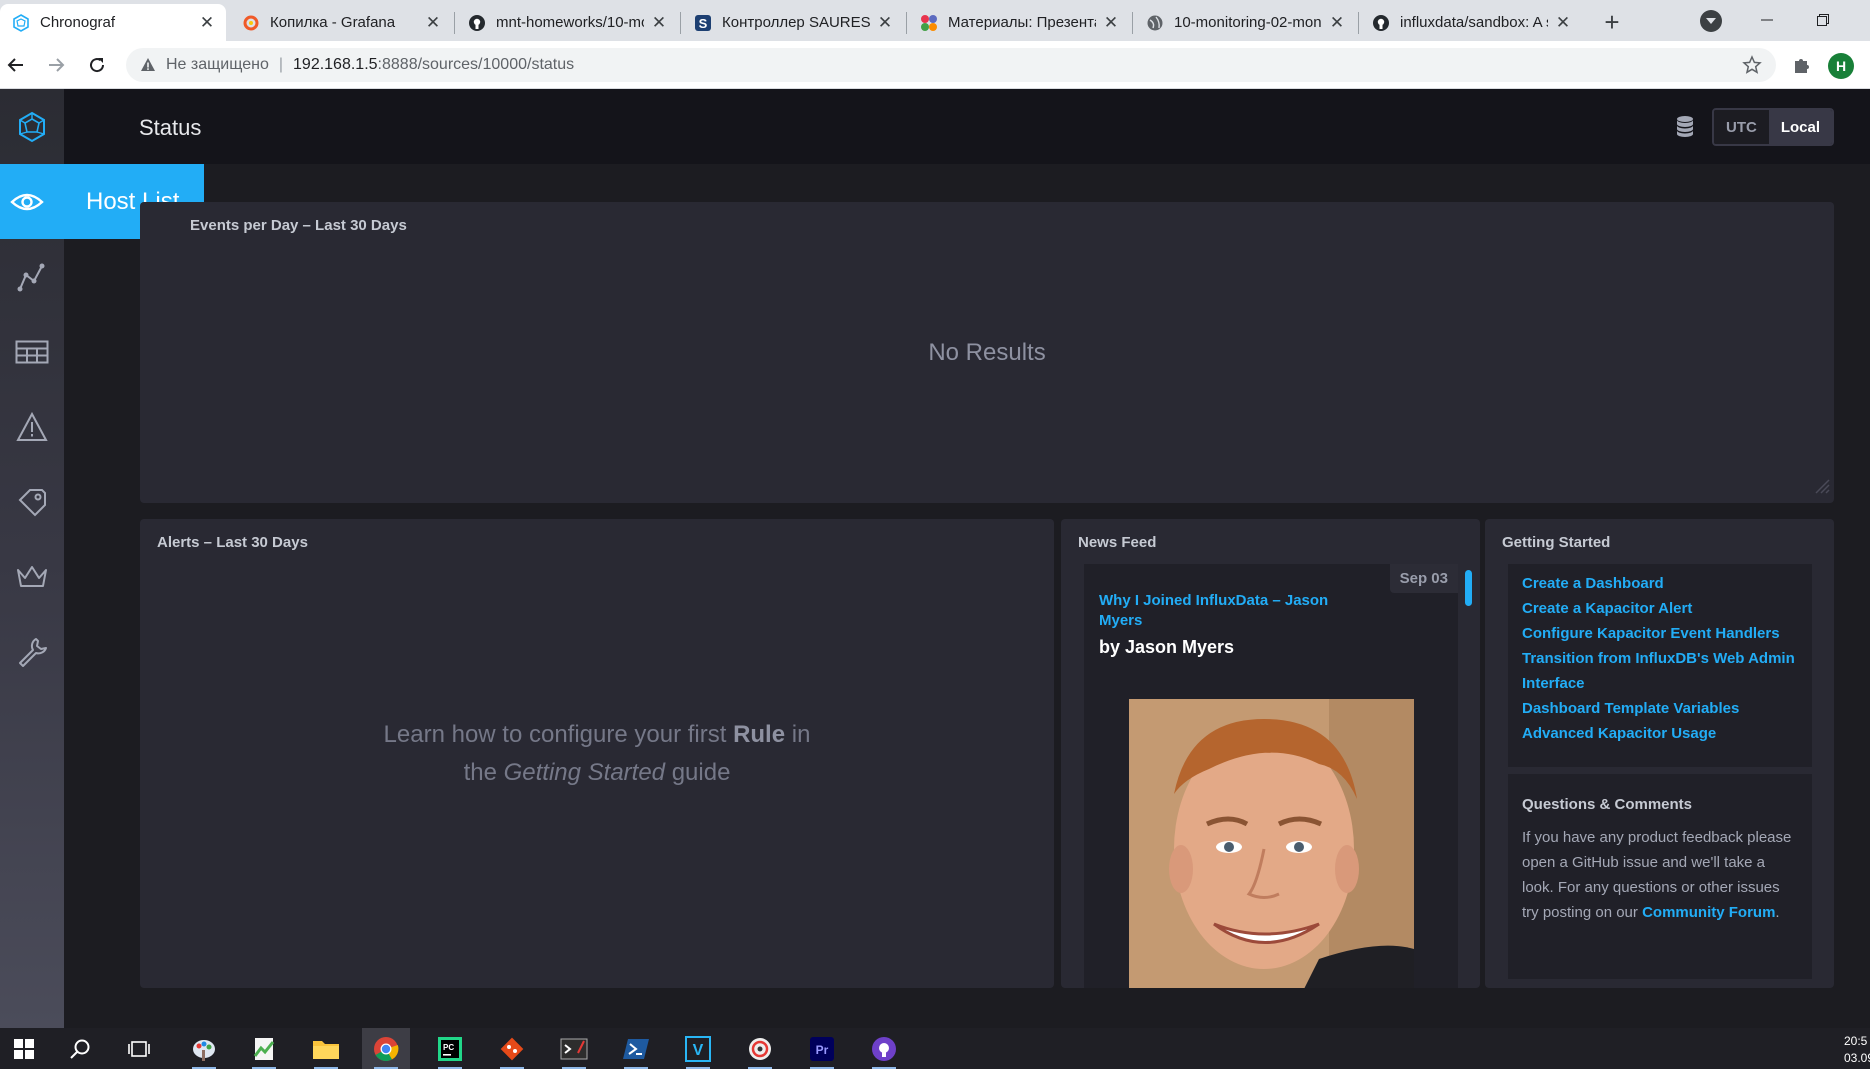  I want to click on powershell-icon, so click(636, 1048).